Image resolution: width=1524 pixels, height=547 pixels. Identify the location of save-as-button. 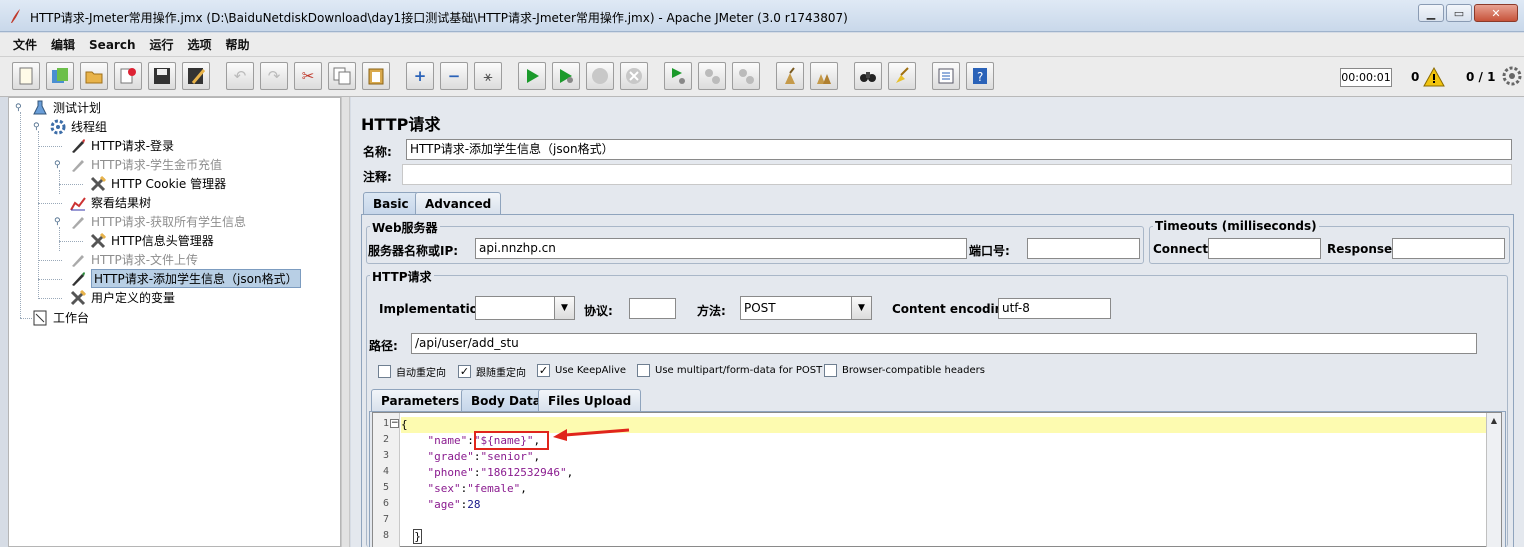
(196, 76).